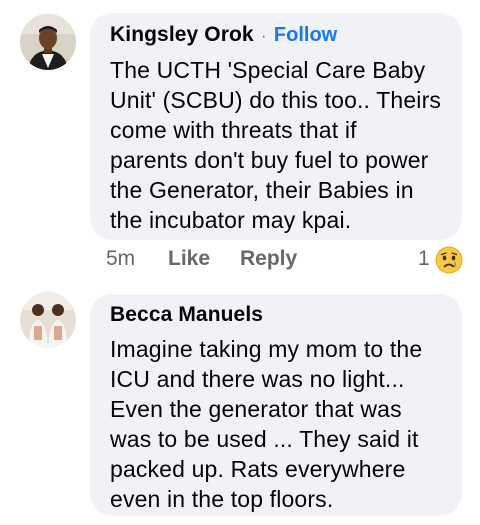 The width and height of the screenshot is (480, 525). I want to click on comment-author: Kingsley Orok, so click(182, 34).